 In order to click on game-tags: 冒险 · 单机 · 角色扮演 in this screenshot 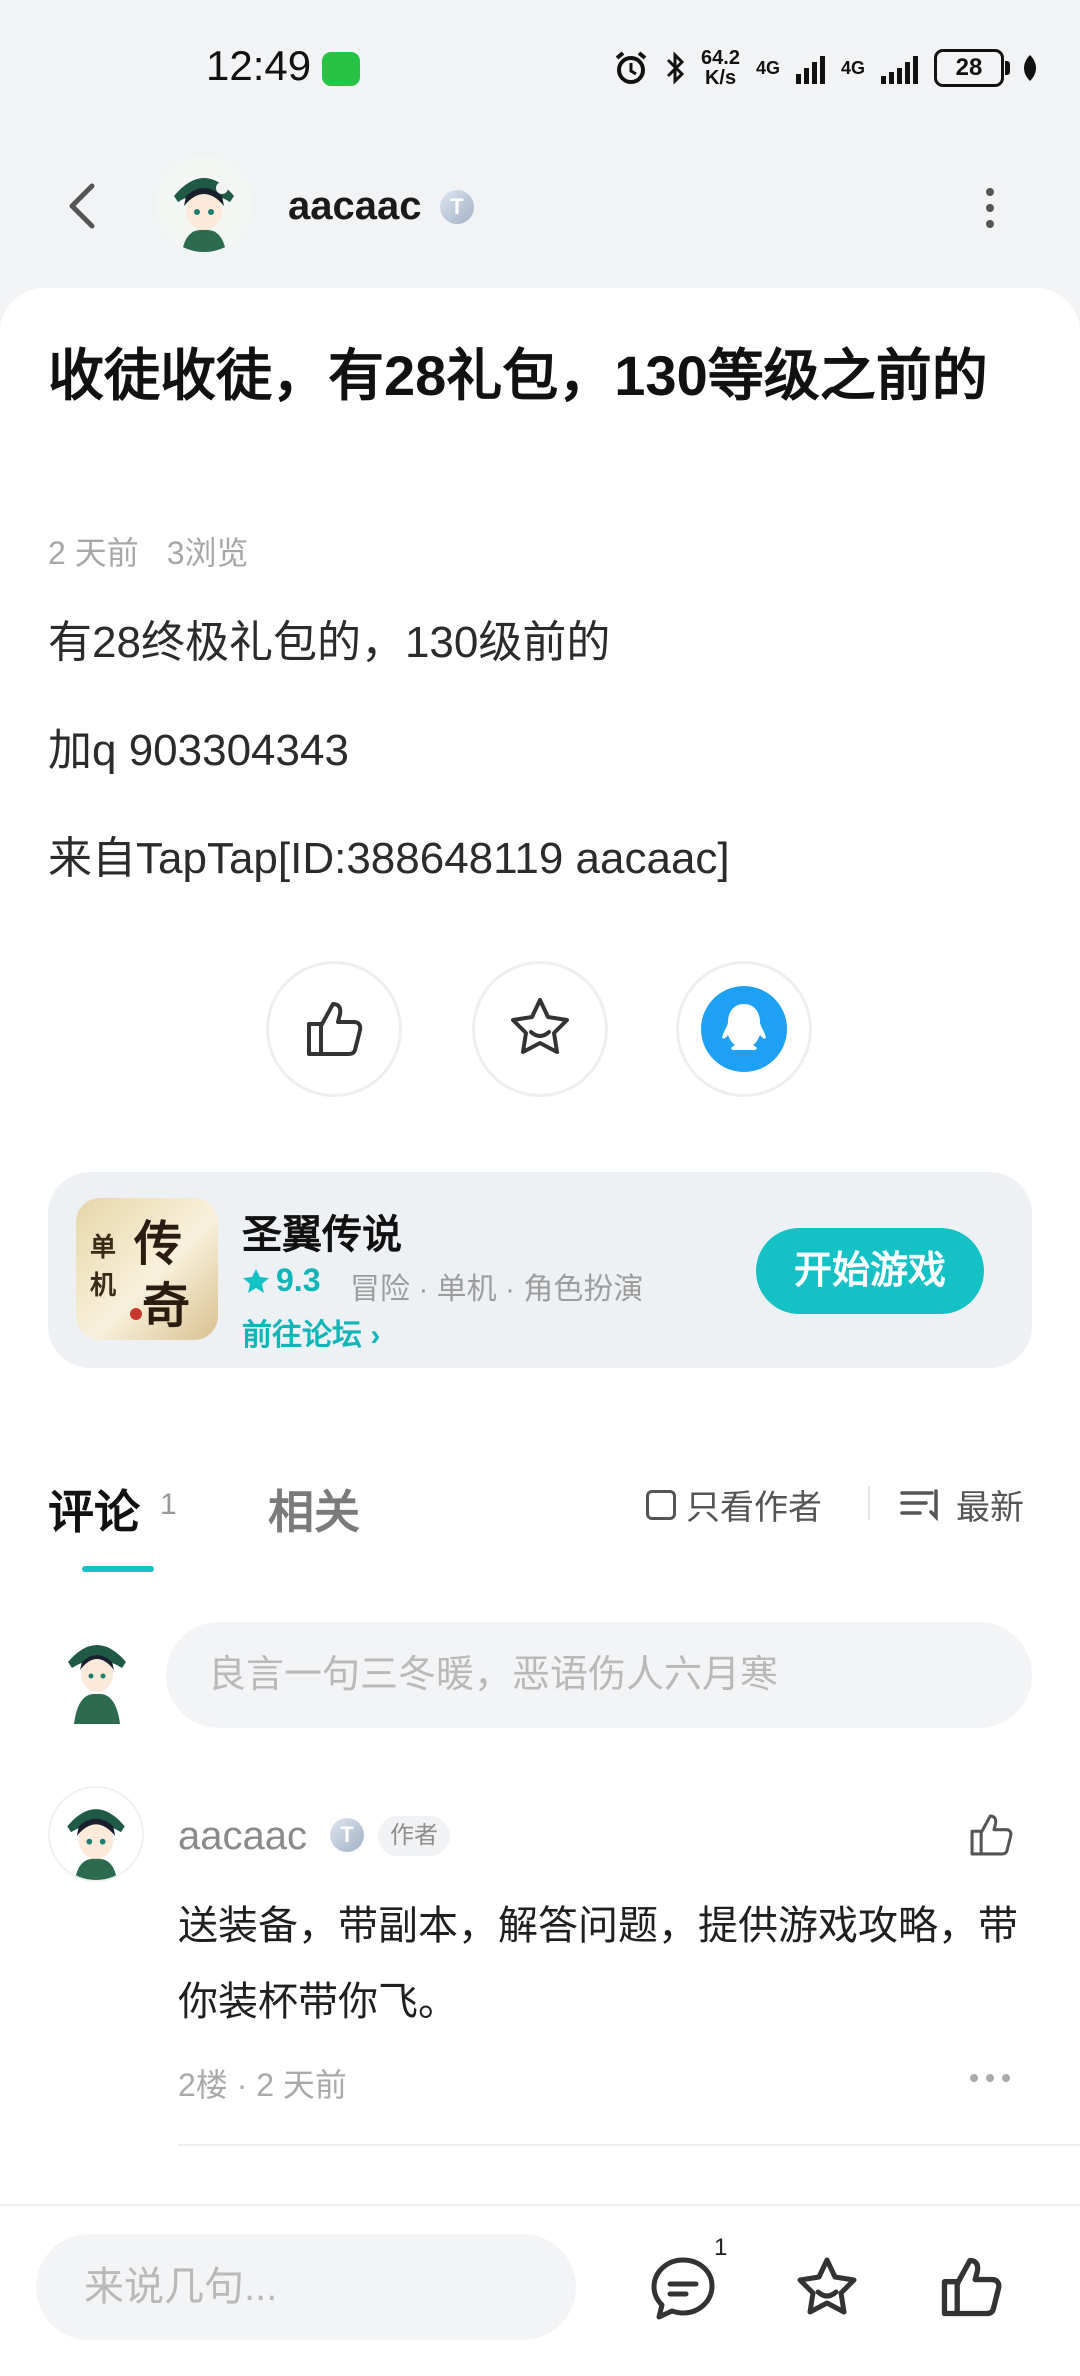, I will do `click(497, 1289)`.